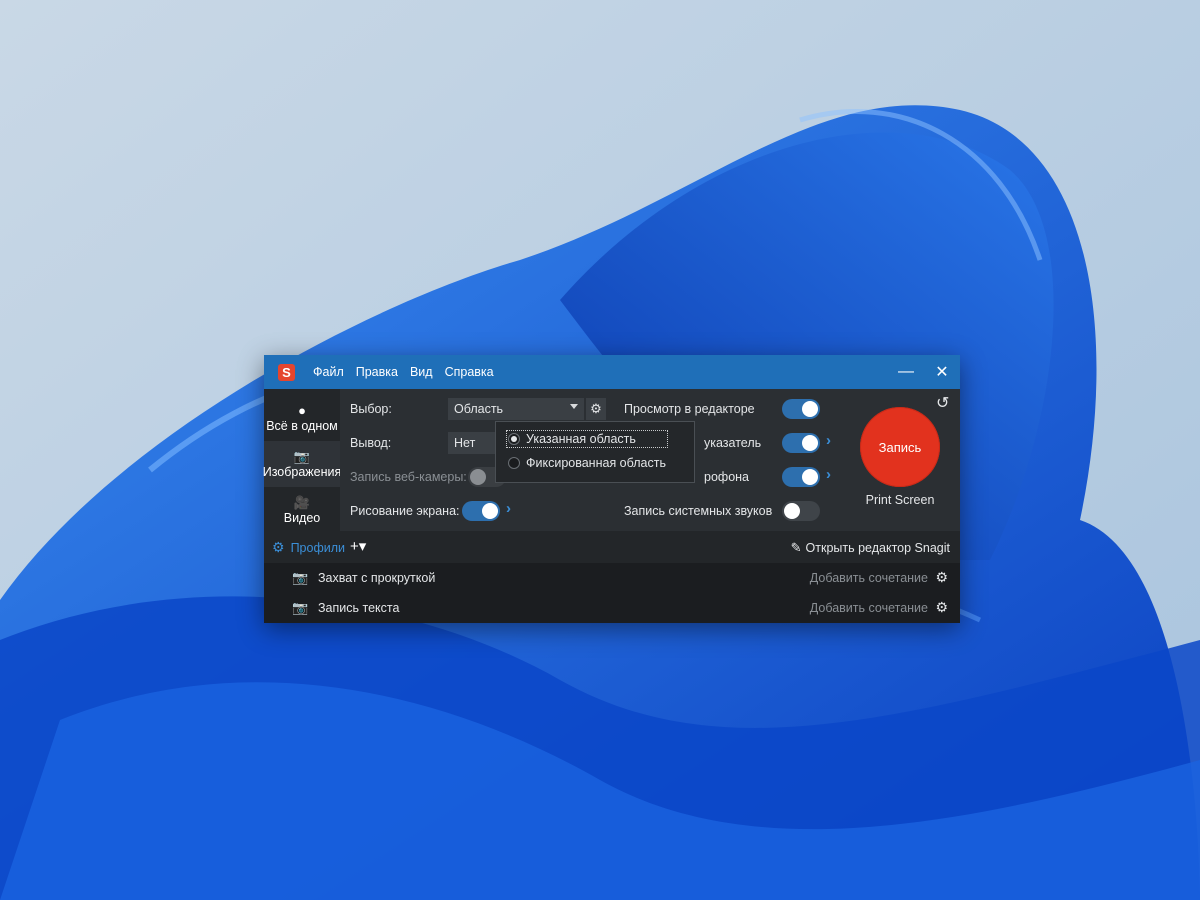 The height and width of the screenshot is (900, 1200). Describe the element at coordinates (465, 443) in the screenshot. I see `output-value: Нет` at that location.